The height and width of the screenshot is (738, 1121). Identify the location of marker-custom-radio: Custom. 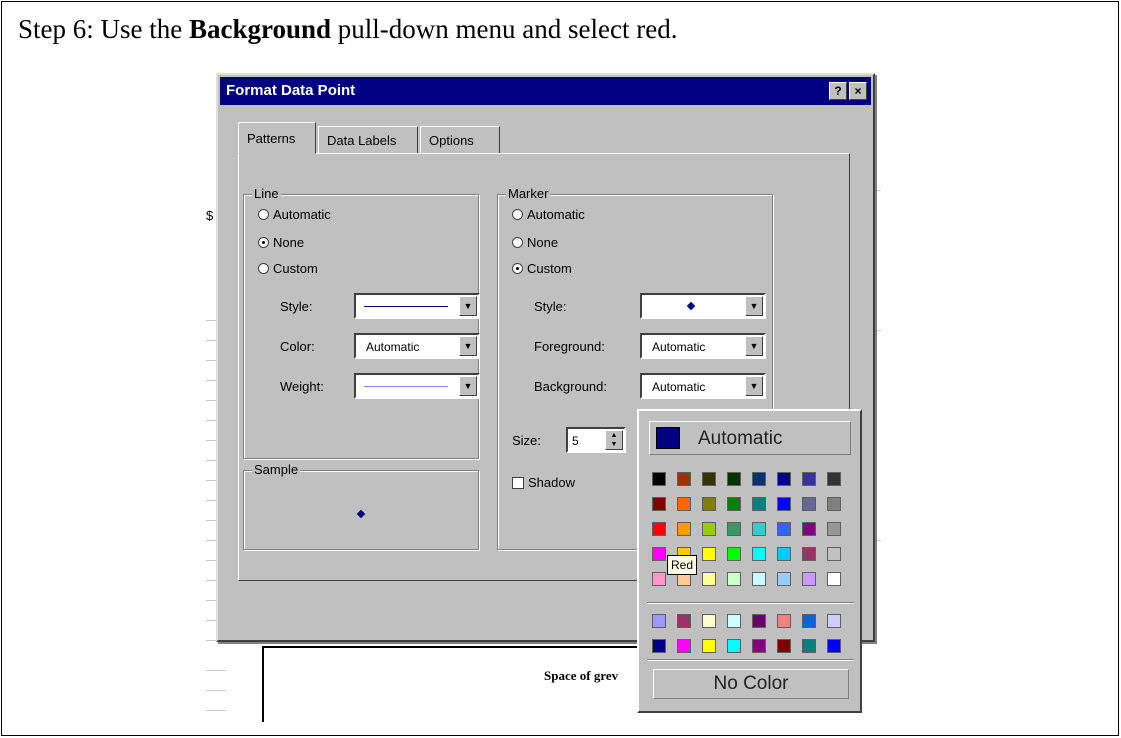
(542, 268).